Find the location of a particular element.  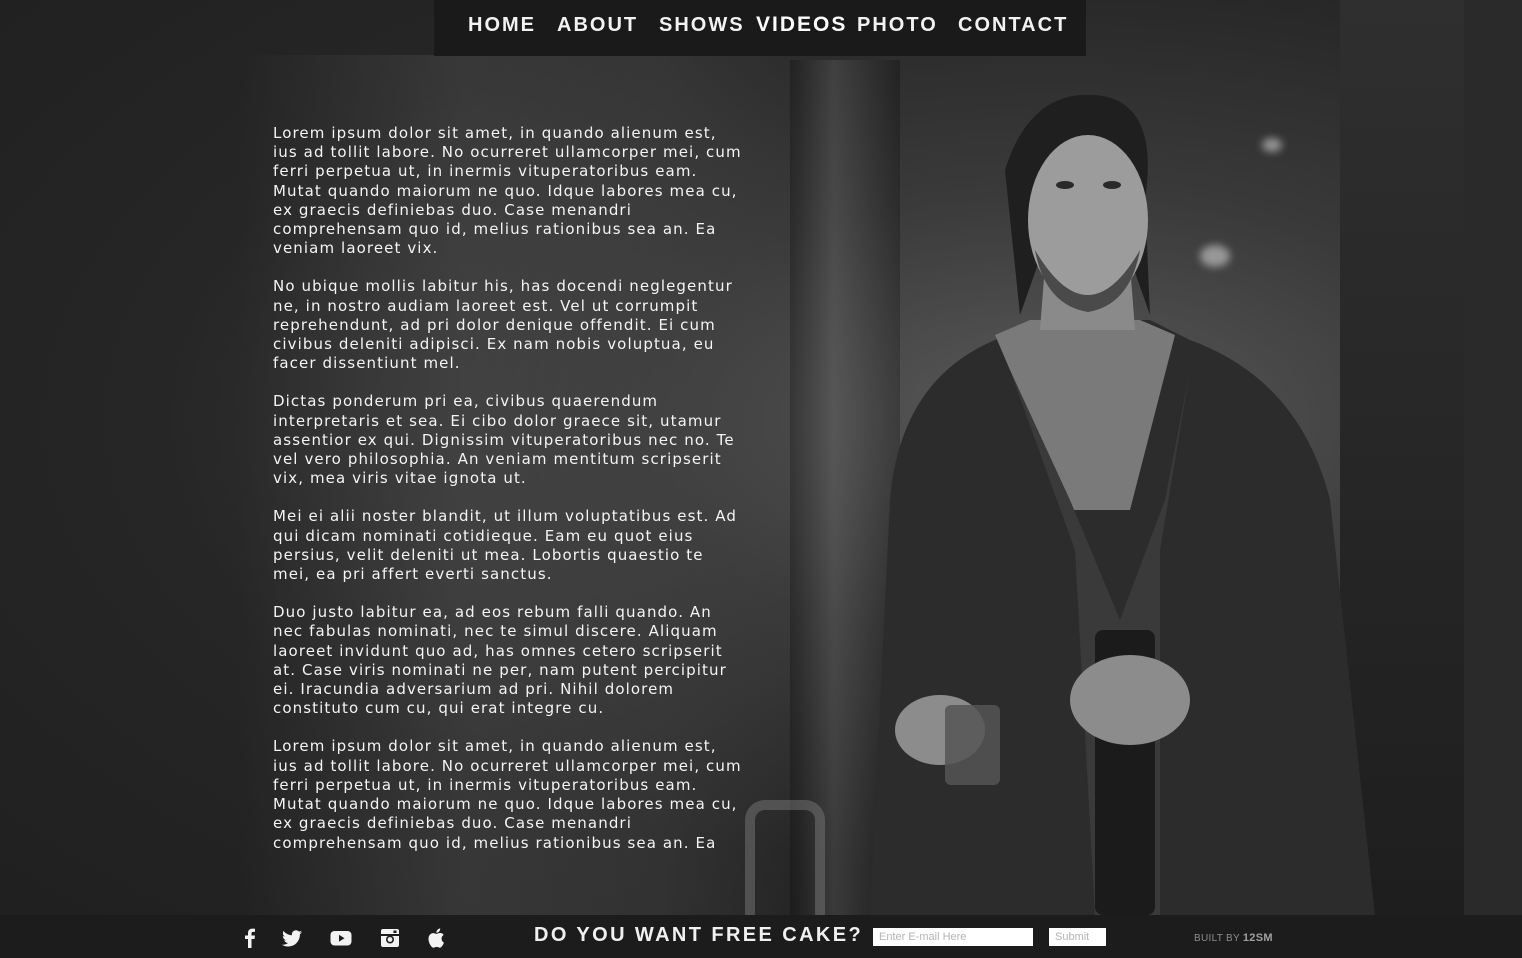

nav-home: HOME is located at coordinates (502, 25).